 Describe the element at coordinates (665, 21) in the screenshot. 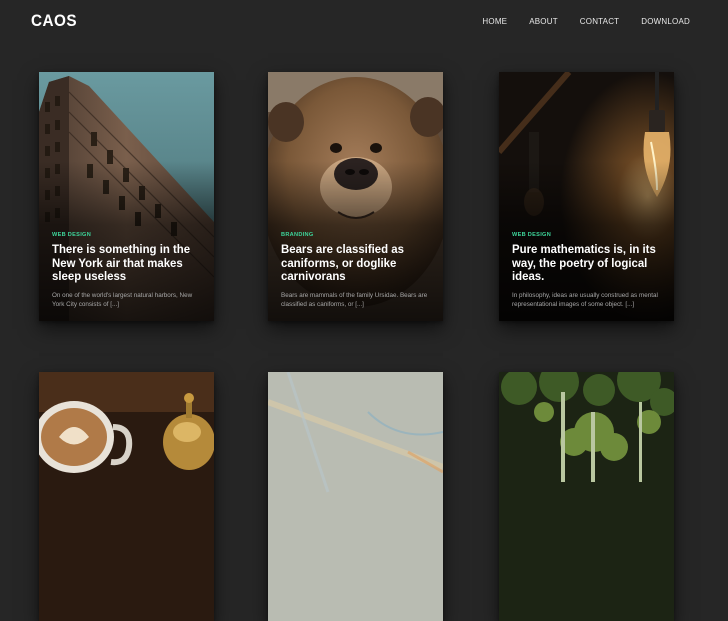

I see `nav-download: DOWNLOAD` at that location.